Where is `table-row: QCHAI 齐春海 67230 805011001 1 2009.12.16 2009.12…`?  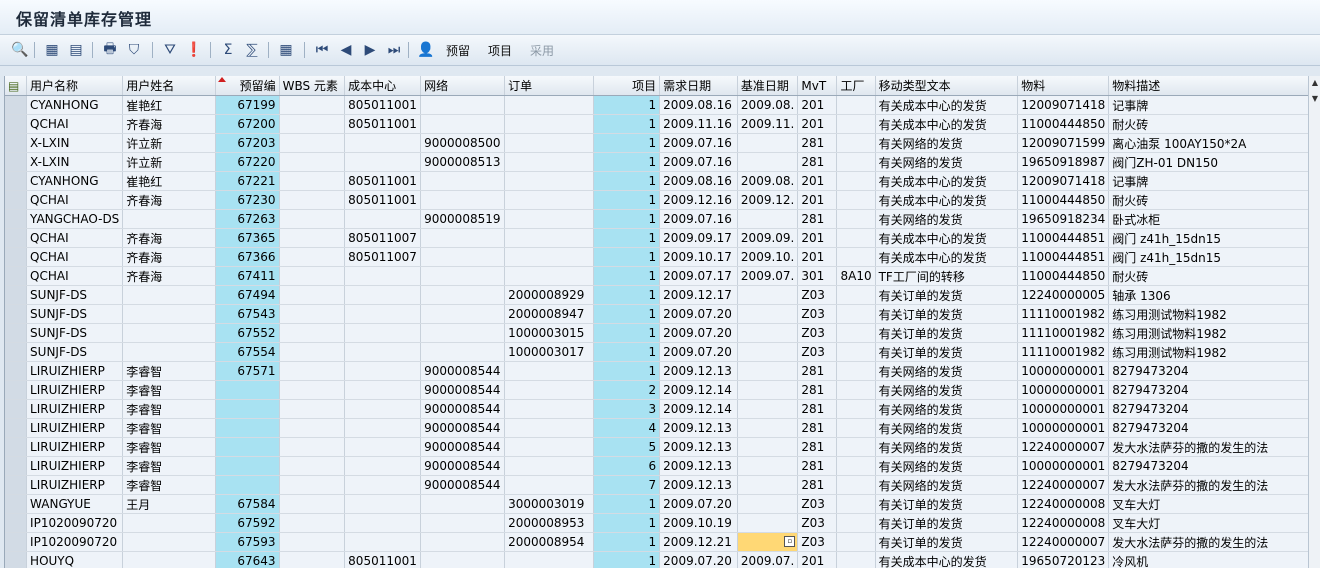
table-row: QCHAI 齐春海 67230 805011001 1 2009.12.16 2009.12… is located at coordinates (657, 200).